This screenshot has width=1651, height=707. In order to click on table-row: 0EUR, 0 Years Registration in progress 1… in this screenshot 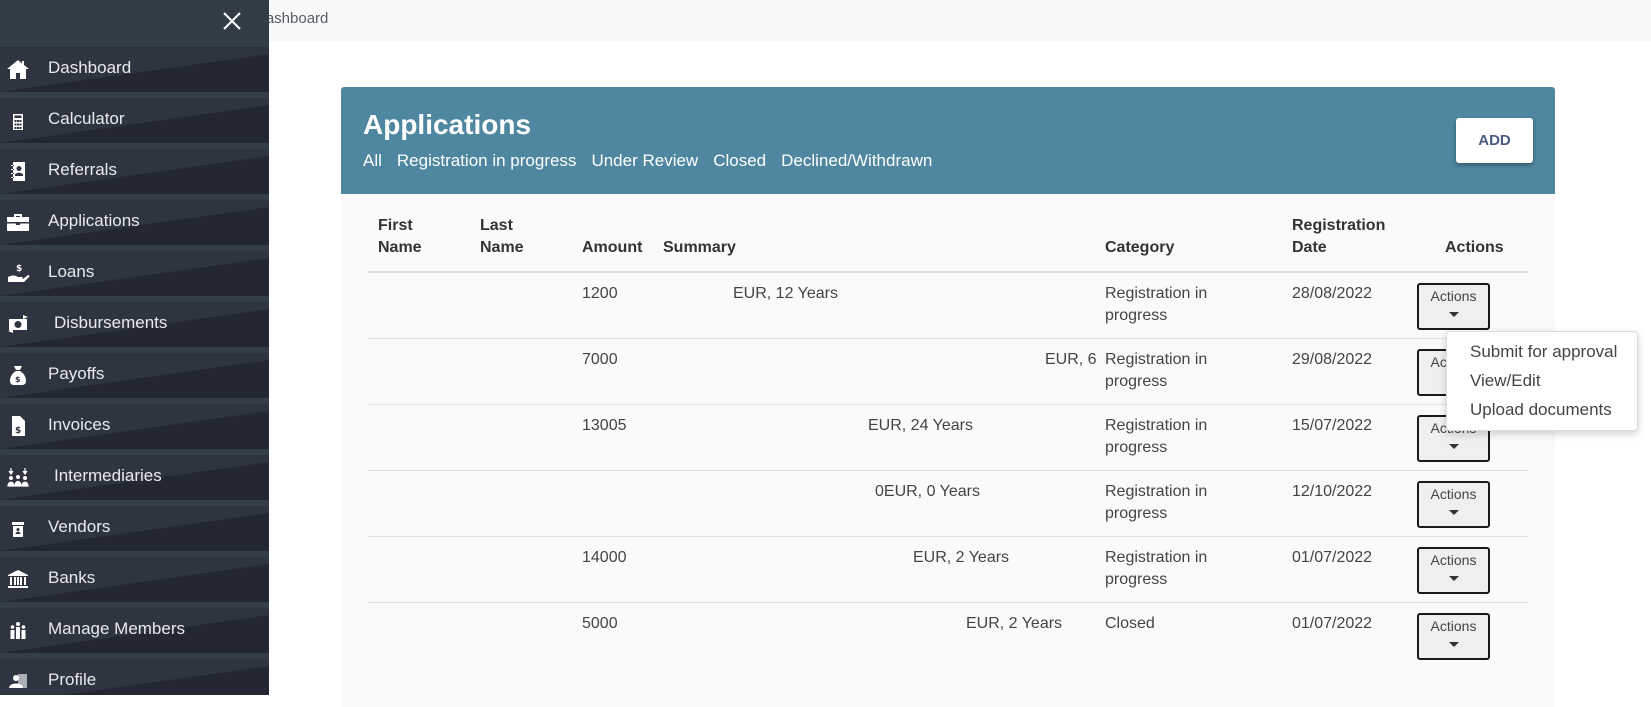, I will do `click(948, 504)`.